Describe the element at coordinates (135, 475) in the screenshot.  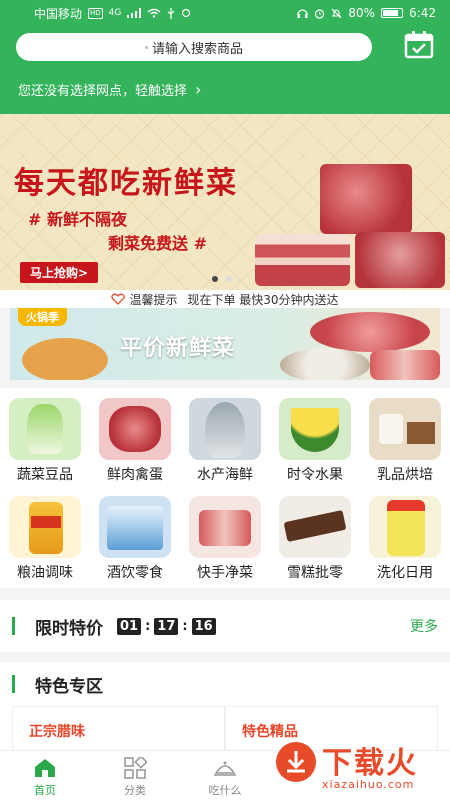
I see `category-label: 鲜肉禽蛋` at that location.